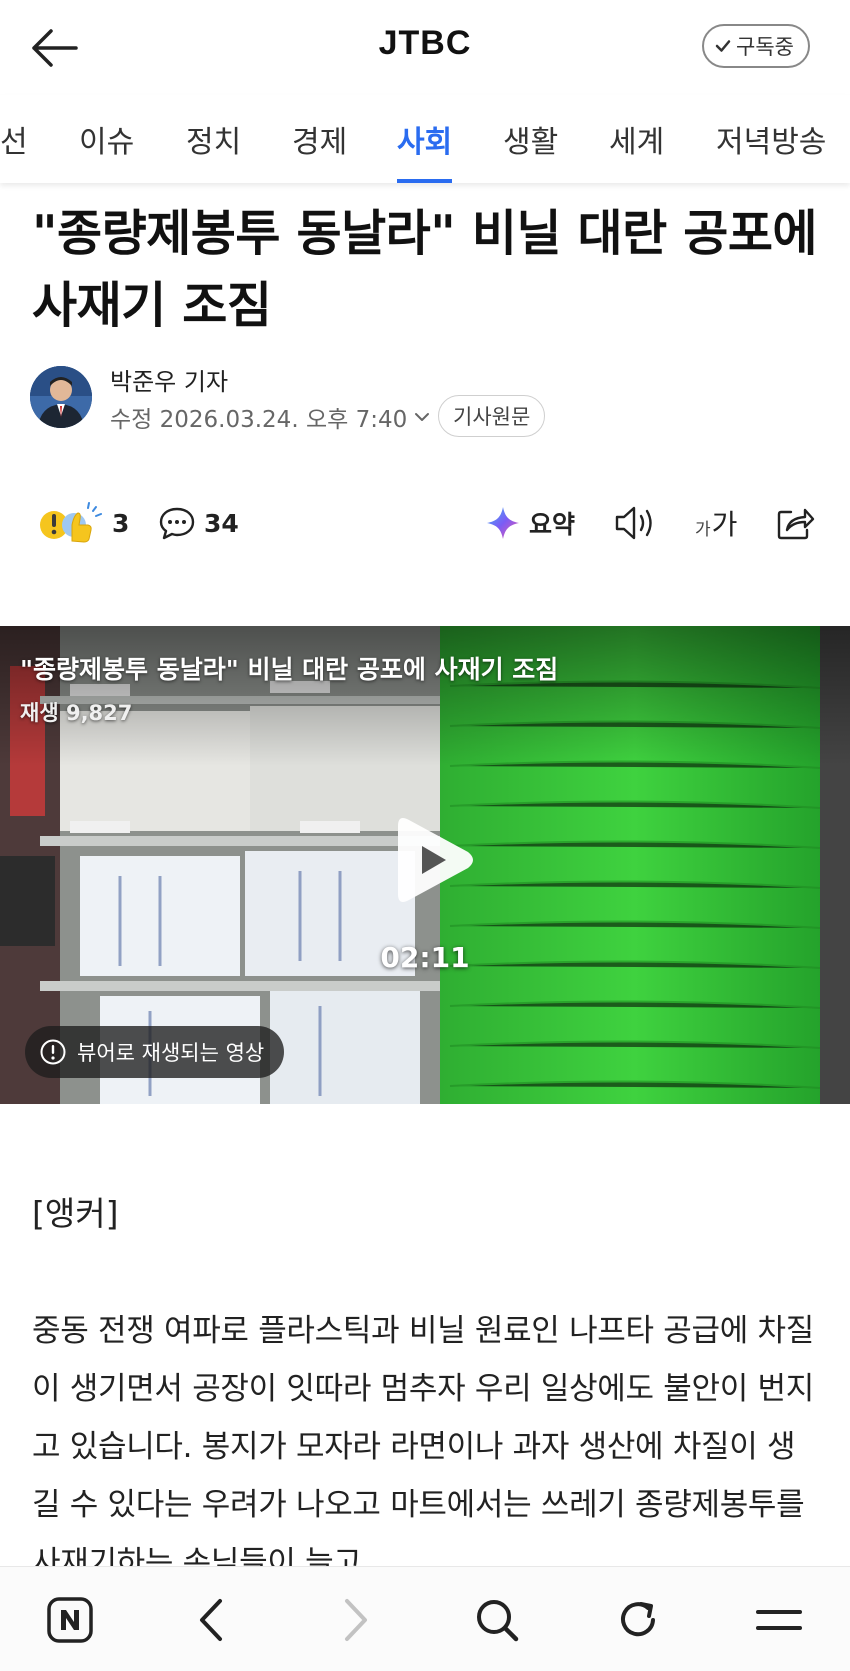  I want to click on menu-button, so click(779, 1620).